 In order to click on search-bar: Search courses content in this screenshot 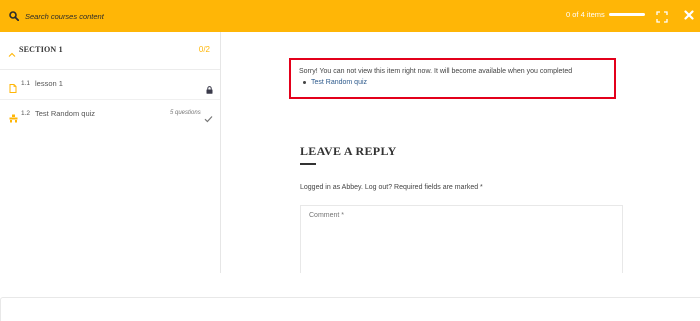, I will do `click(56, 16)`.